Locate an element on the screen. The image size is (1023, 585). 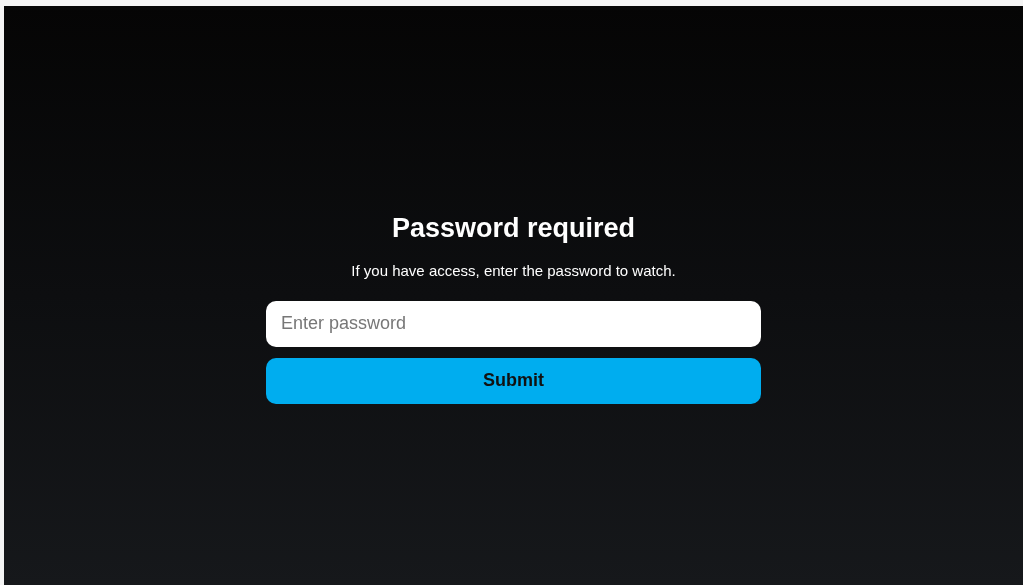
instruction-text: If you have access, enter the password to watch. is located at coordinates (513, 271).